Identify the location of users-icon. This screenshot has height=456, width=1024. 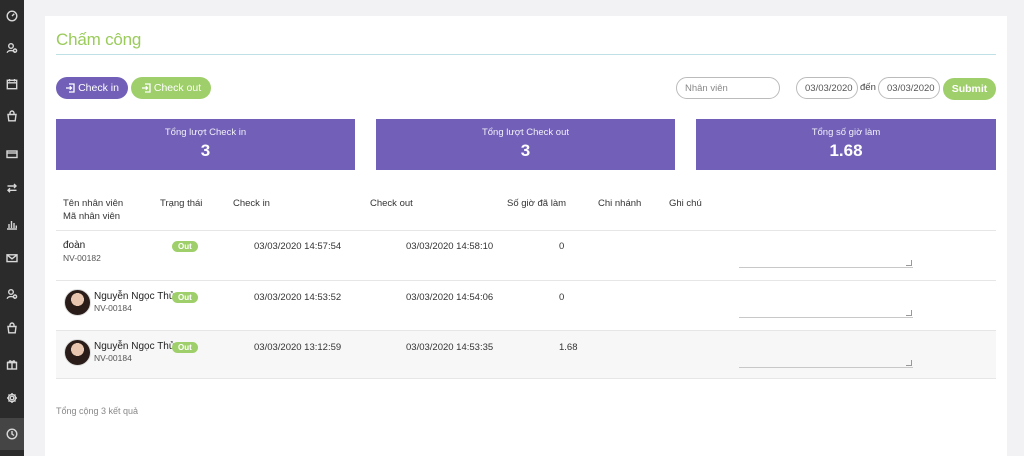
(12, 48).